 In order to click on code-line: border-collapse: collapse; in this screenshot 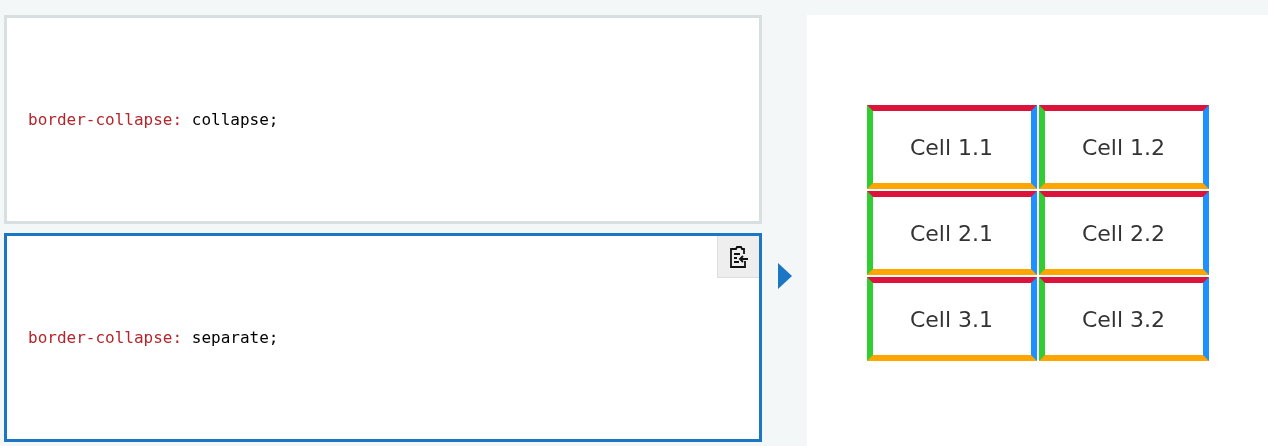, I will do `click(153, 119)`.